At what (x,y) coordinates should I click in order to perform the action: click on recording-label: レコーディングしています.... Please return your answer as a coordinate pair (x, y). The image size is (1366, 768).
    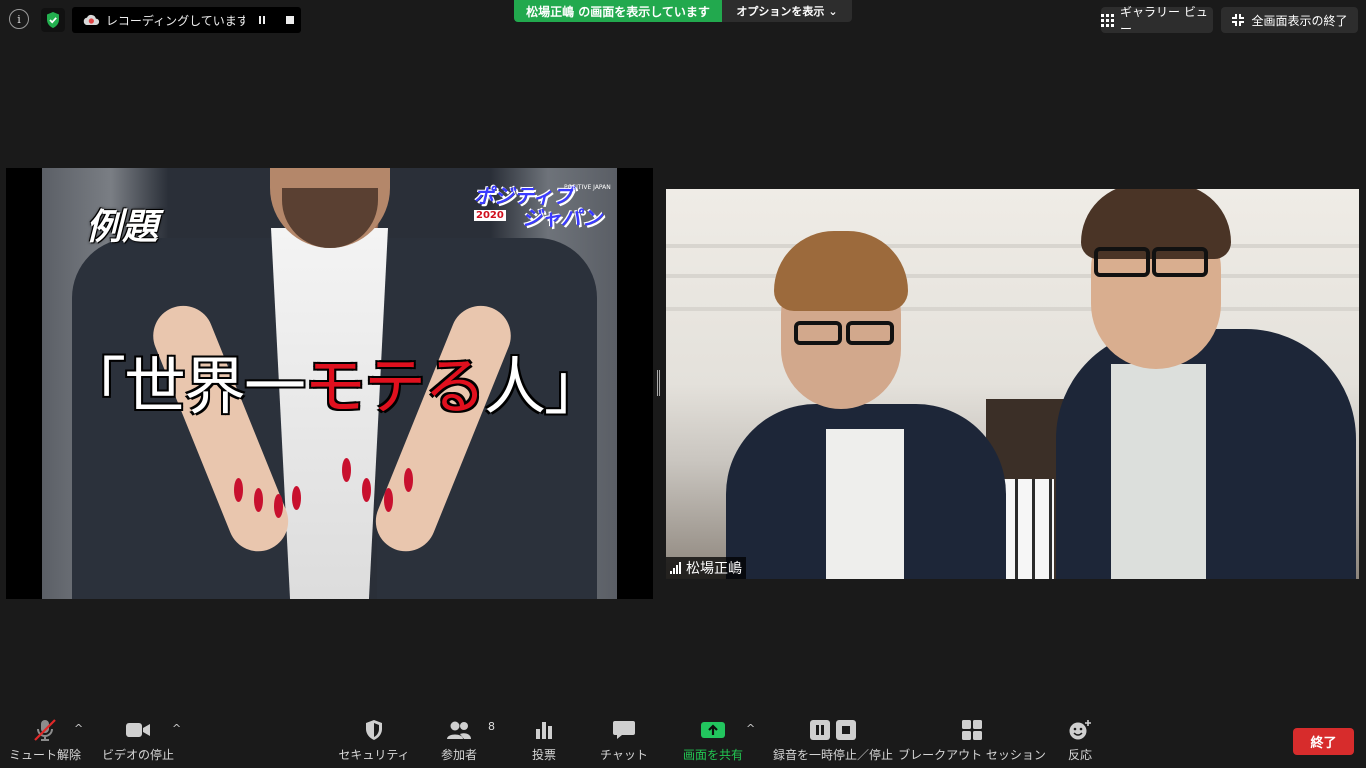
    Looking at the image, I should click on (175, 20).